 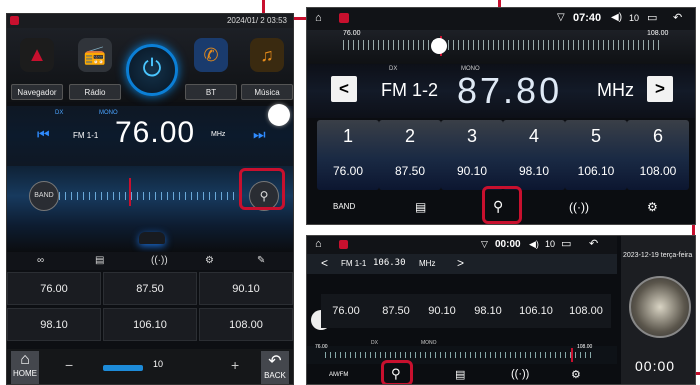 What do you see at coordinates (211, 67) in the screenshot?
I see `app-bt: ✆ BT` at bounding box center [211, 67].